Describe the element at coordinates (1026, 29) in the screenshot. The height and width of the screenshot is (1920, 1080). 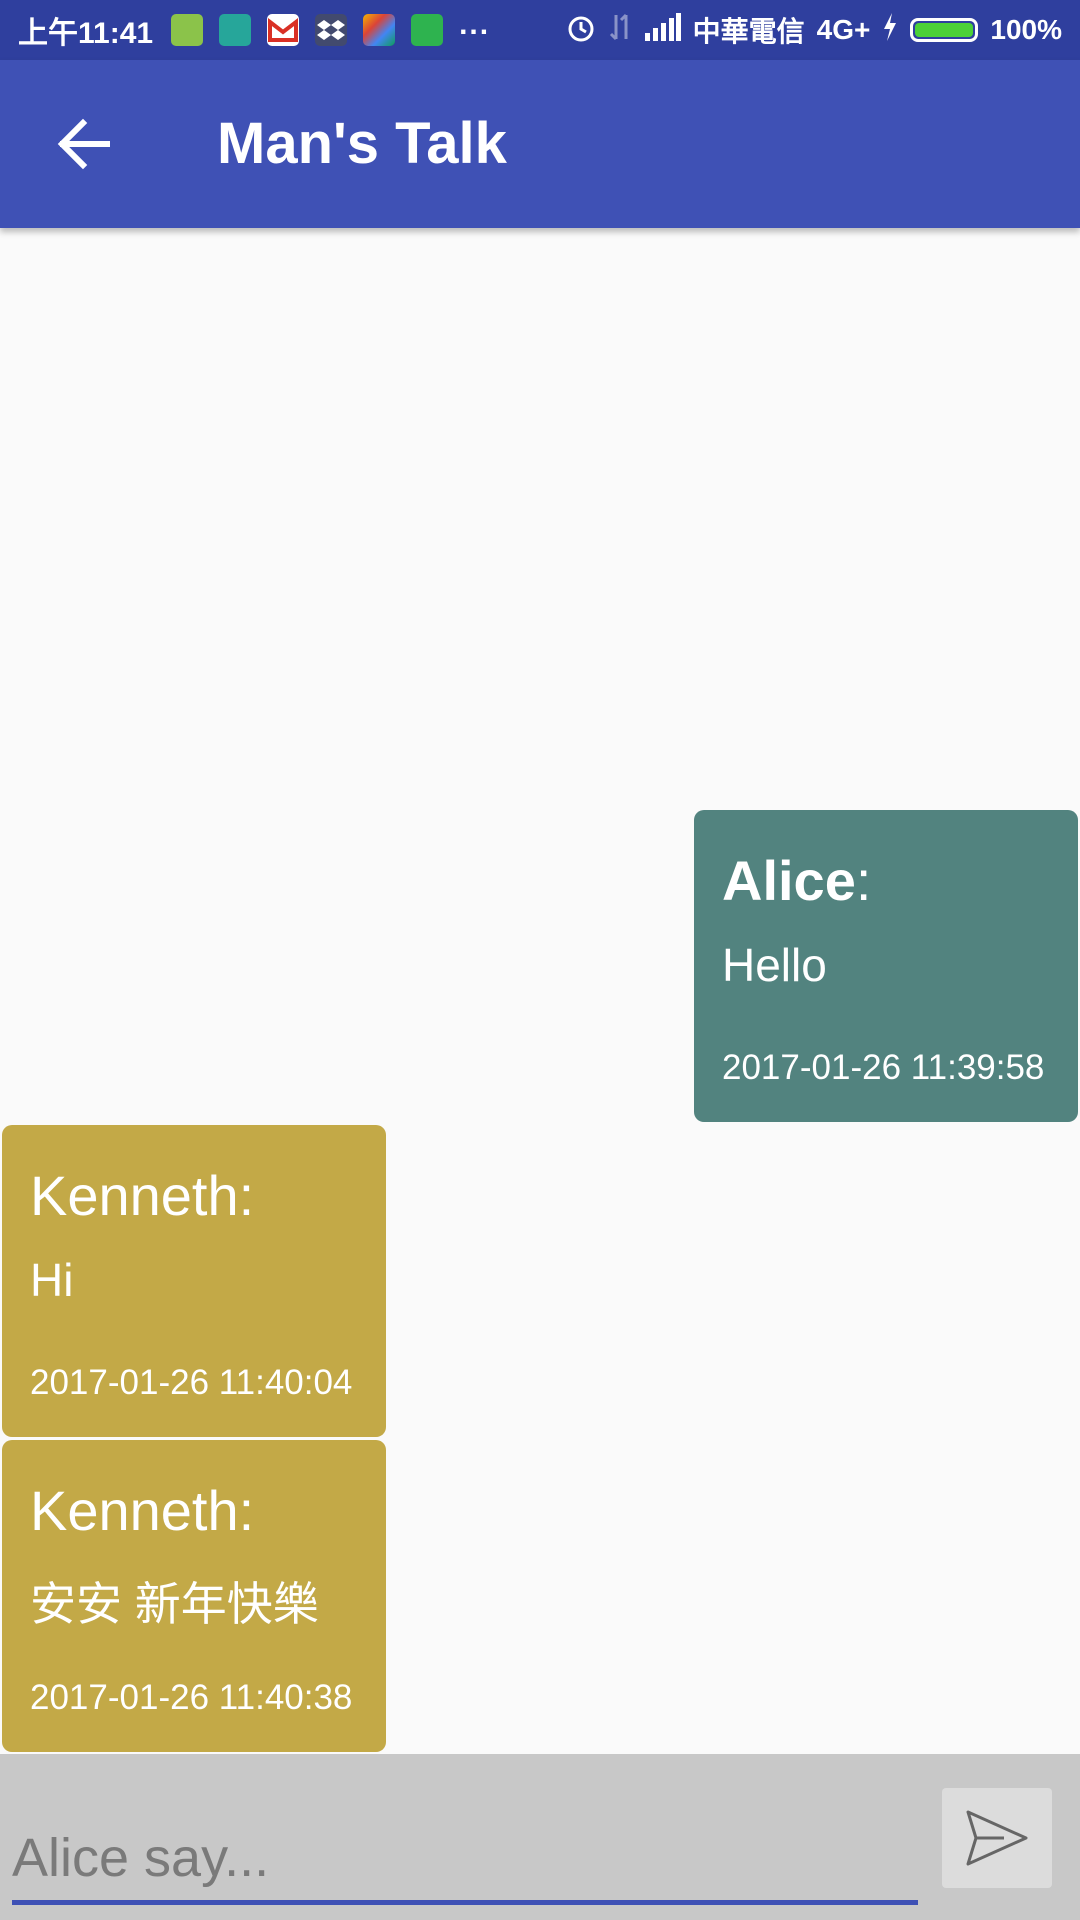
I see `battery-percent: 100%` at that location.